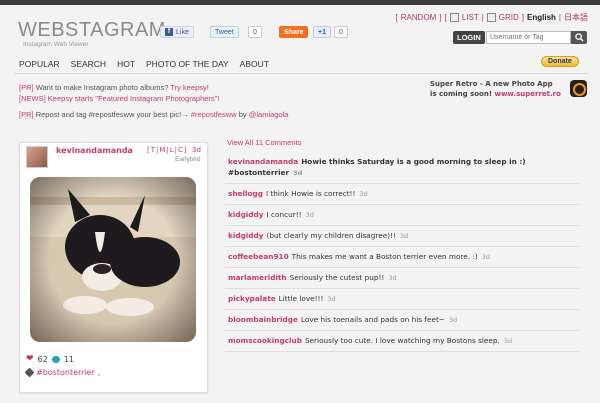 This screenshot has width=600, height=403. I want to click on search-input, so click(528, 37).